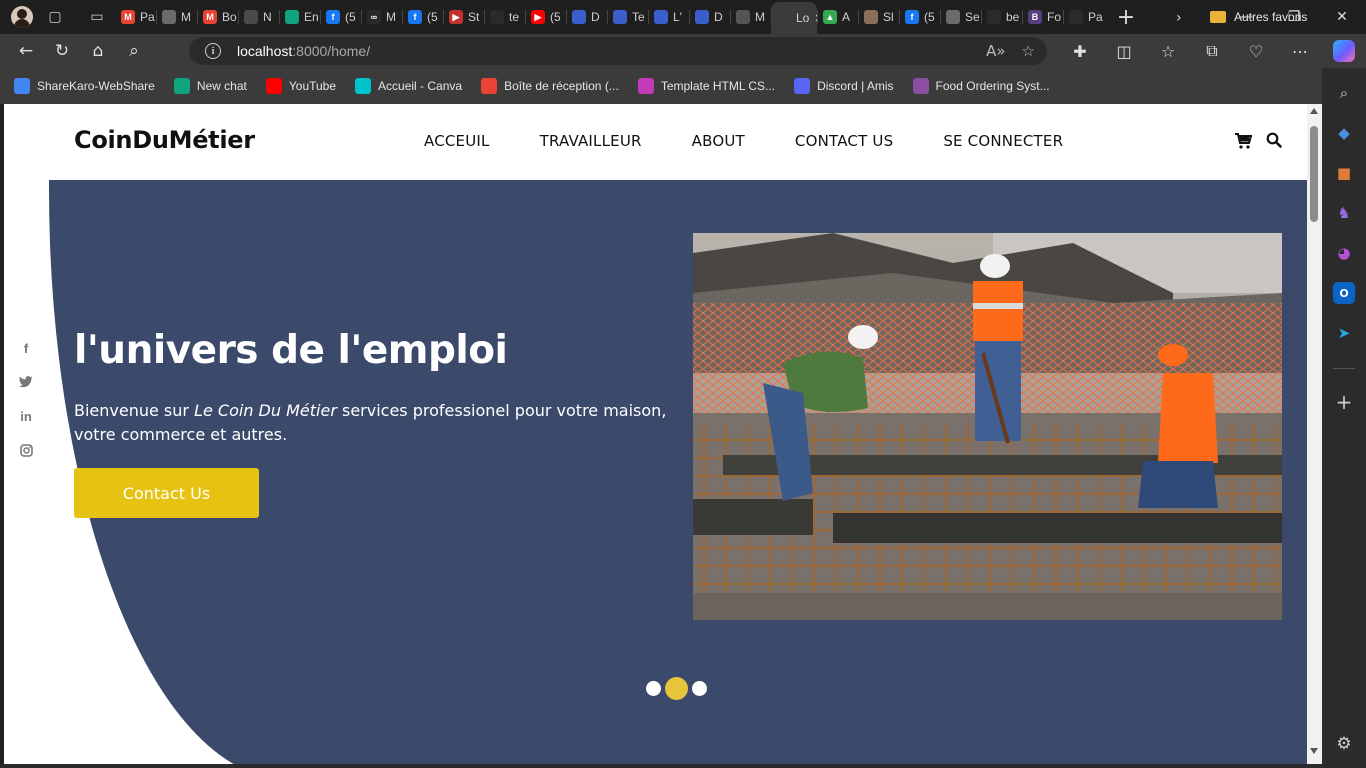 Image resolution: width=1366 pixels, height=768 pixels. What do you see at coordinates (1168, 51) in the screenshot?
I see `favorites-icon: ☆` at bounding box center [1168, 51].